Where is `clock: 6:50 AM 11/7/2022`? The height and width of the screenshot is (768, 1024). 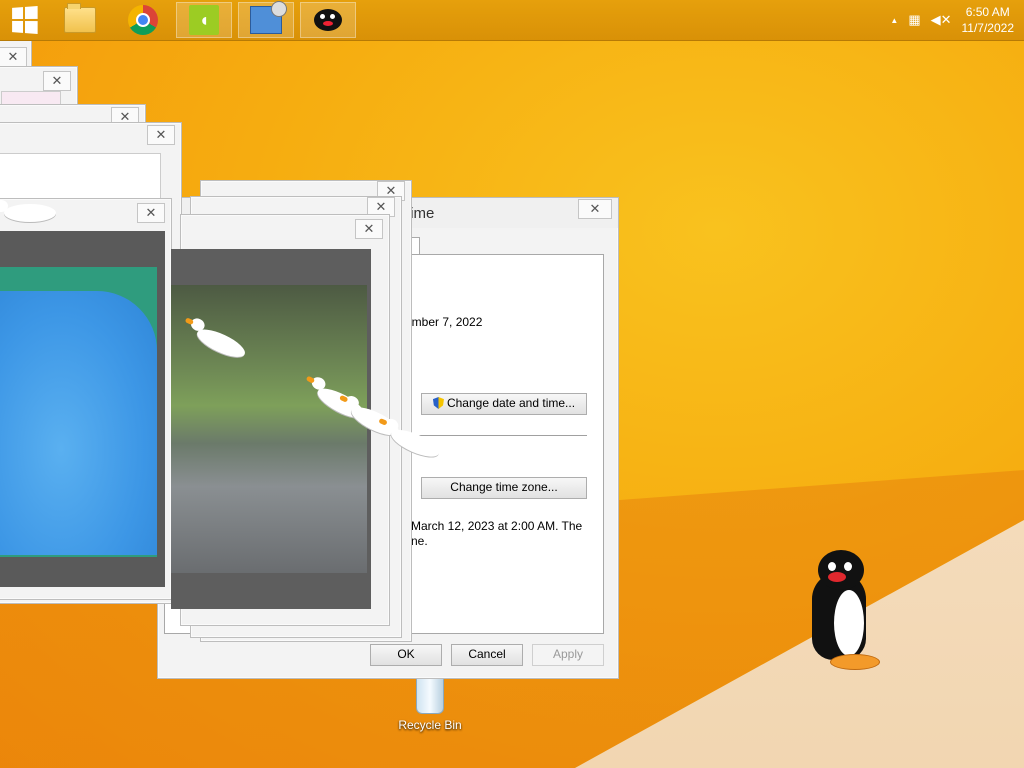
clock: 6:50 AM 11/7/2022 is located at coordinates (988, 20).